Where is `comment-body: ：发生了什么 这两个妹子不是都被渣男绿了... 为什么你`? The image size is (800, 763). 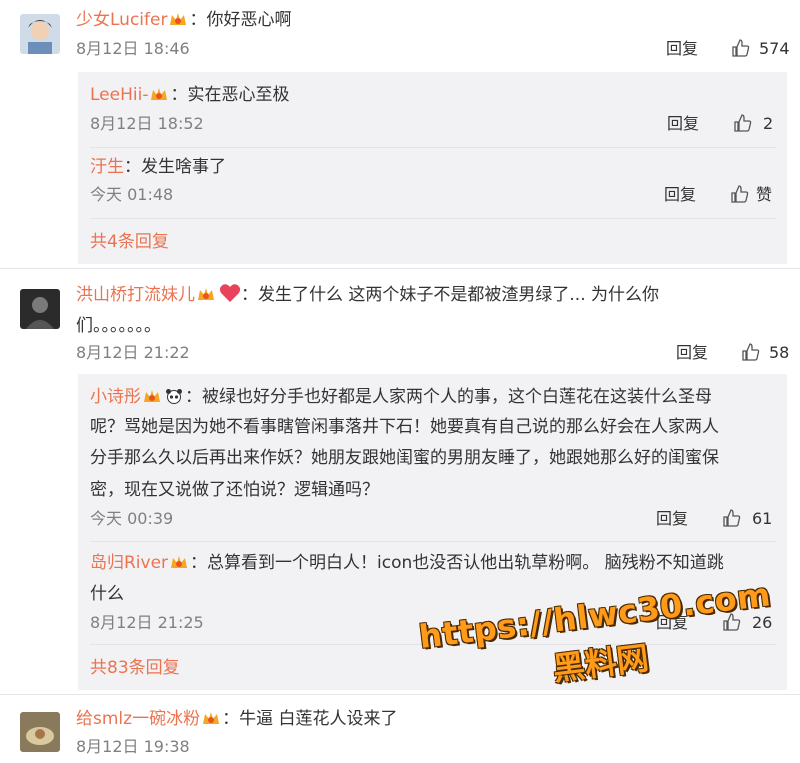
comment-body: ：发生了什么 这两个妹子不是都被渣男绿了... 为什么你 is located at coordinates (450, 295).